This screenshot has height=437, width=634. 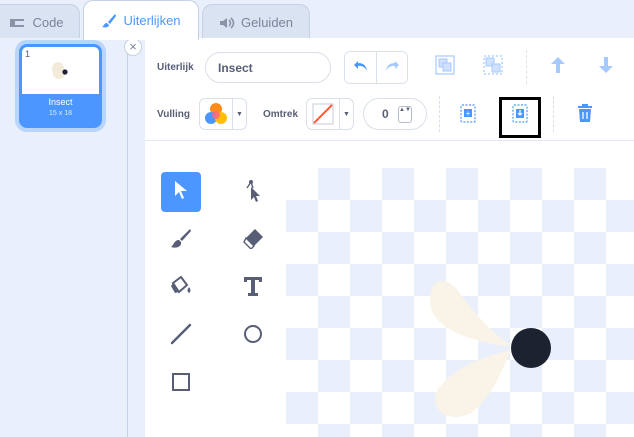 I want to click on brush-tool, so click(x=181, y=240).